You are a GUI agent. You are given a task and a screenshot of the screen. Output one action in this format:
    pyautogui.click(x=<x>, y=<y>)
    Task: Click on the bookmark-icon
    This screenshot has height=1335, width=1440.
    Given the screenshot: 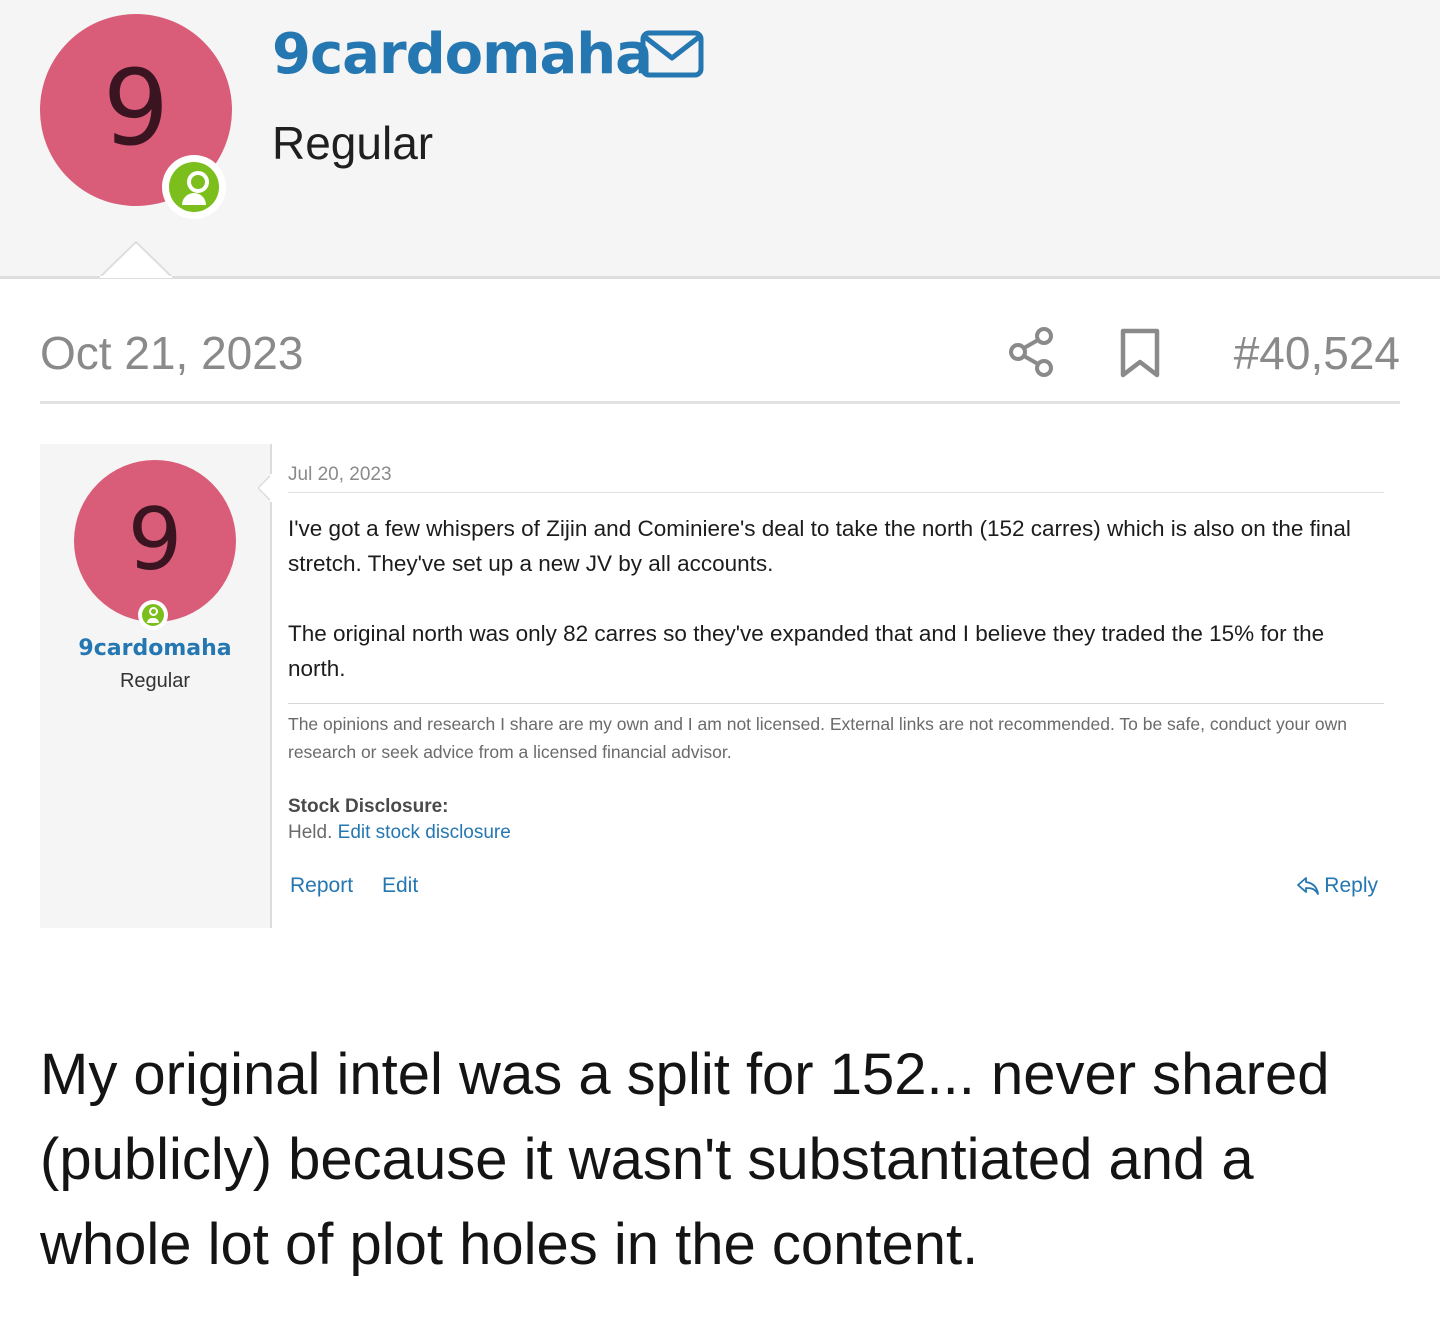 What is the action you would take?
    pyautogui.click(x=1140, y=353)
    